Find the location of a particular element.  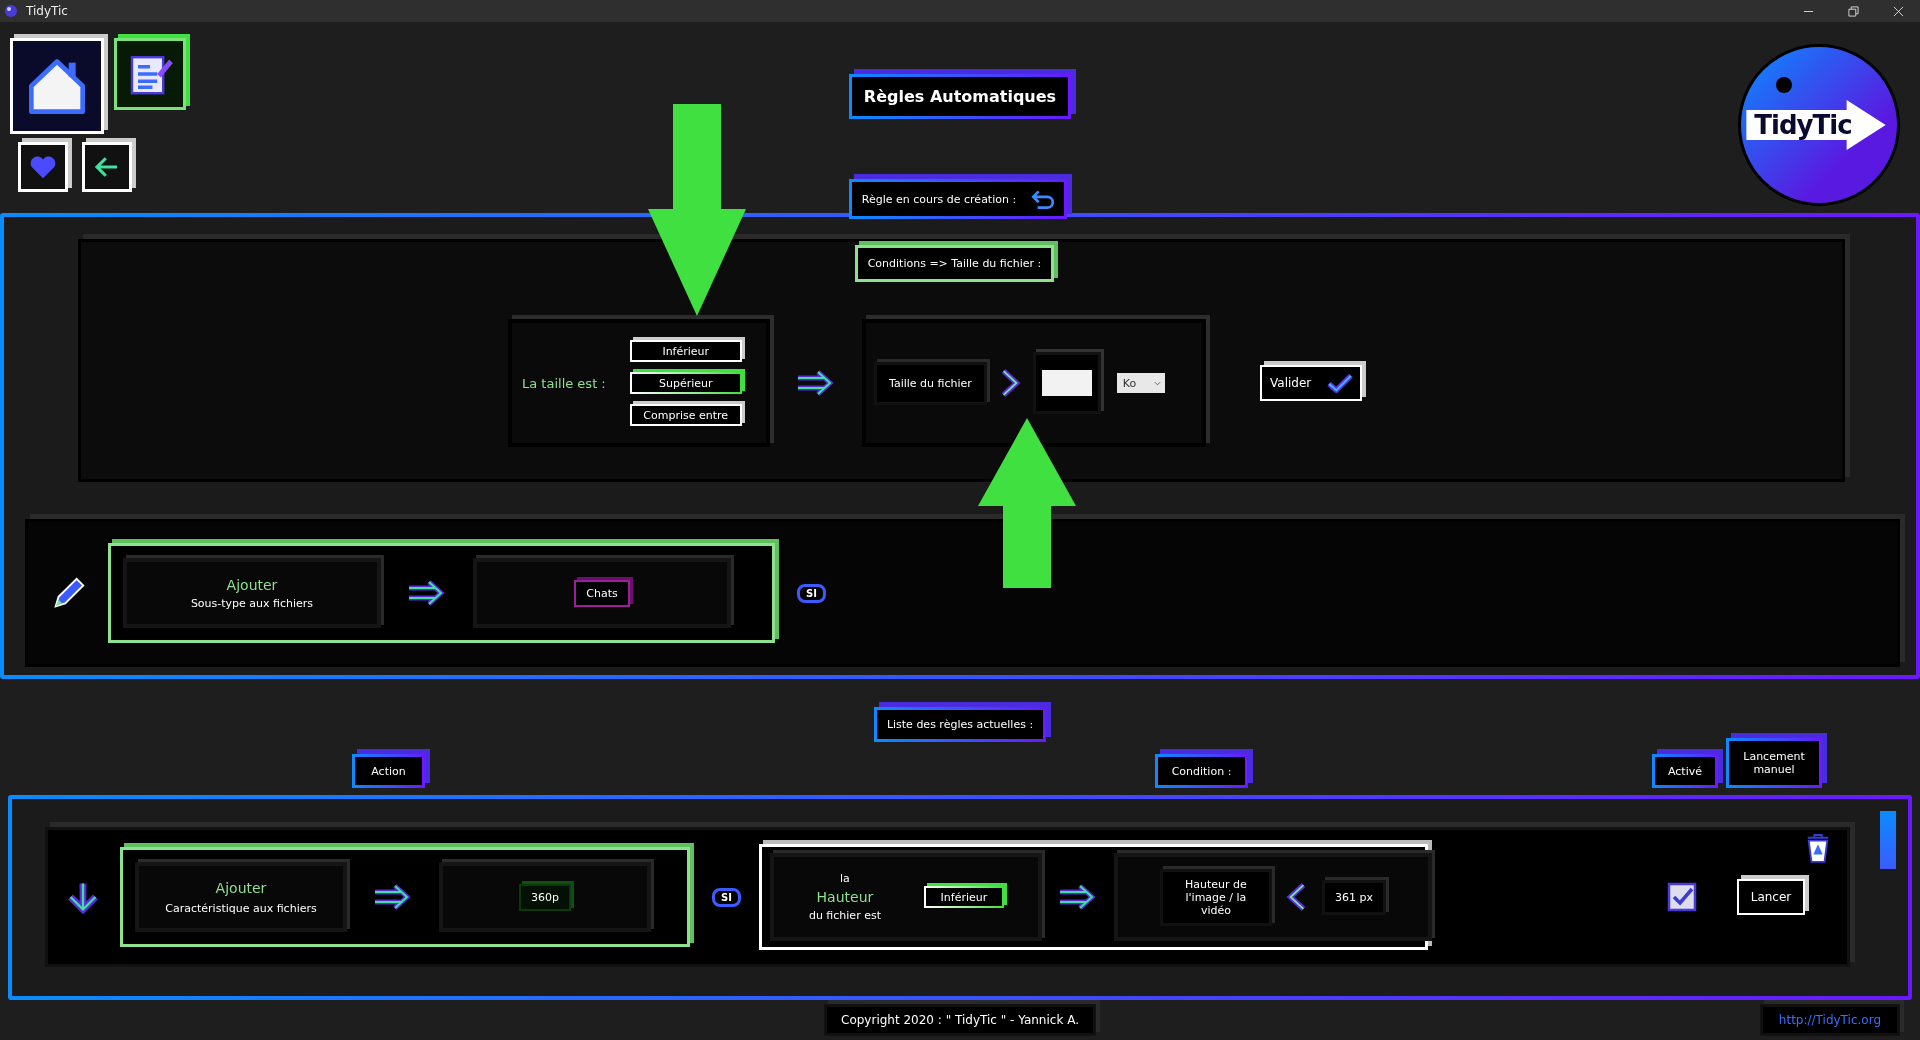

field-label: Taille du fichier is located at coordinates (930, 383).